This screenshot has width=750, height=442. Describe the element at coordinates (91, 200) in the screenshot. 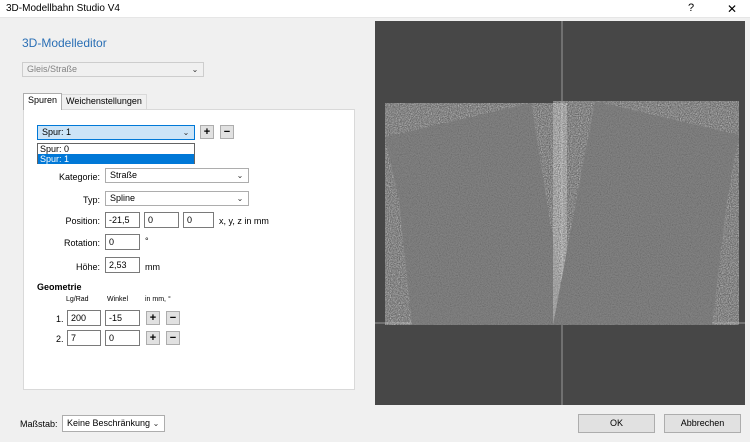

I see `typ-label: Typ:` at that location.